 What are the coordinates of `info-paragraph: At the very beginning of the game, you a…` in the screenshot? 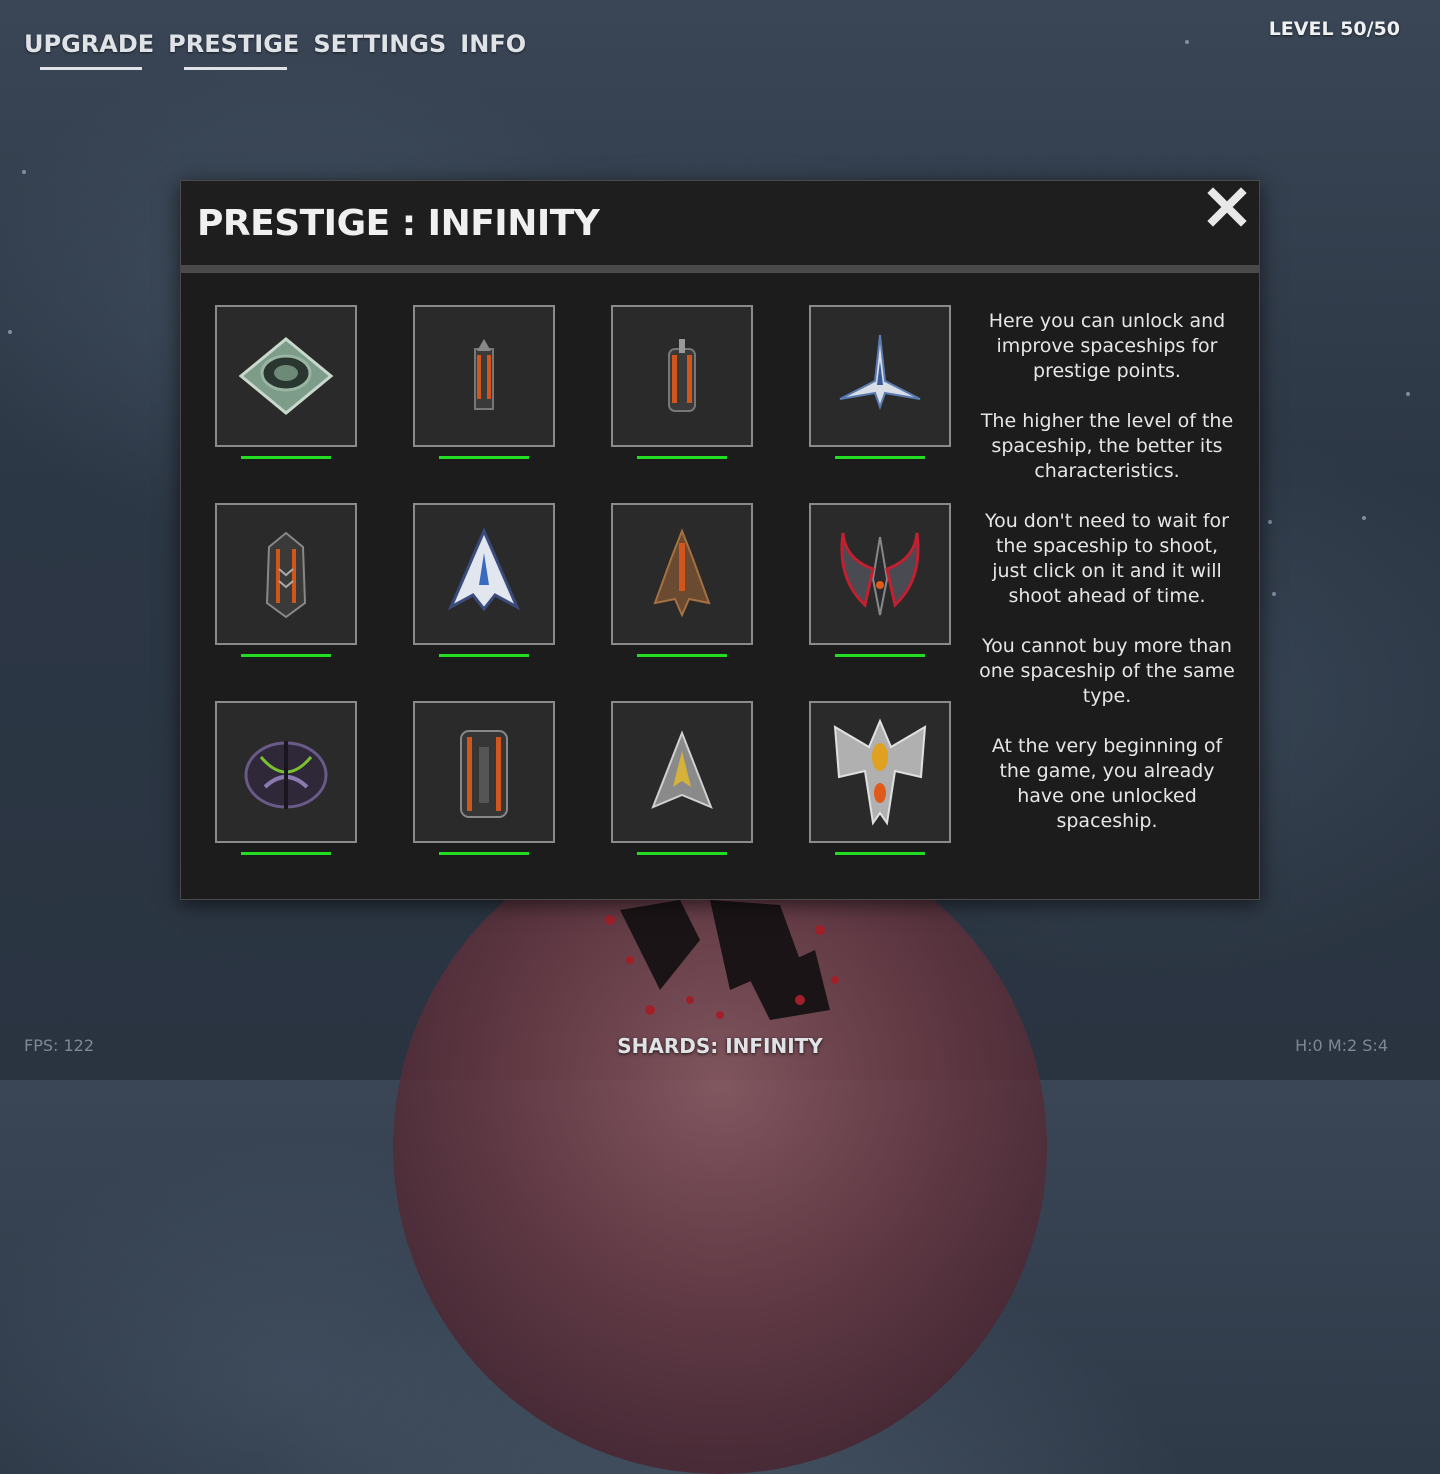 It's located at (1107, 783).